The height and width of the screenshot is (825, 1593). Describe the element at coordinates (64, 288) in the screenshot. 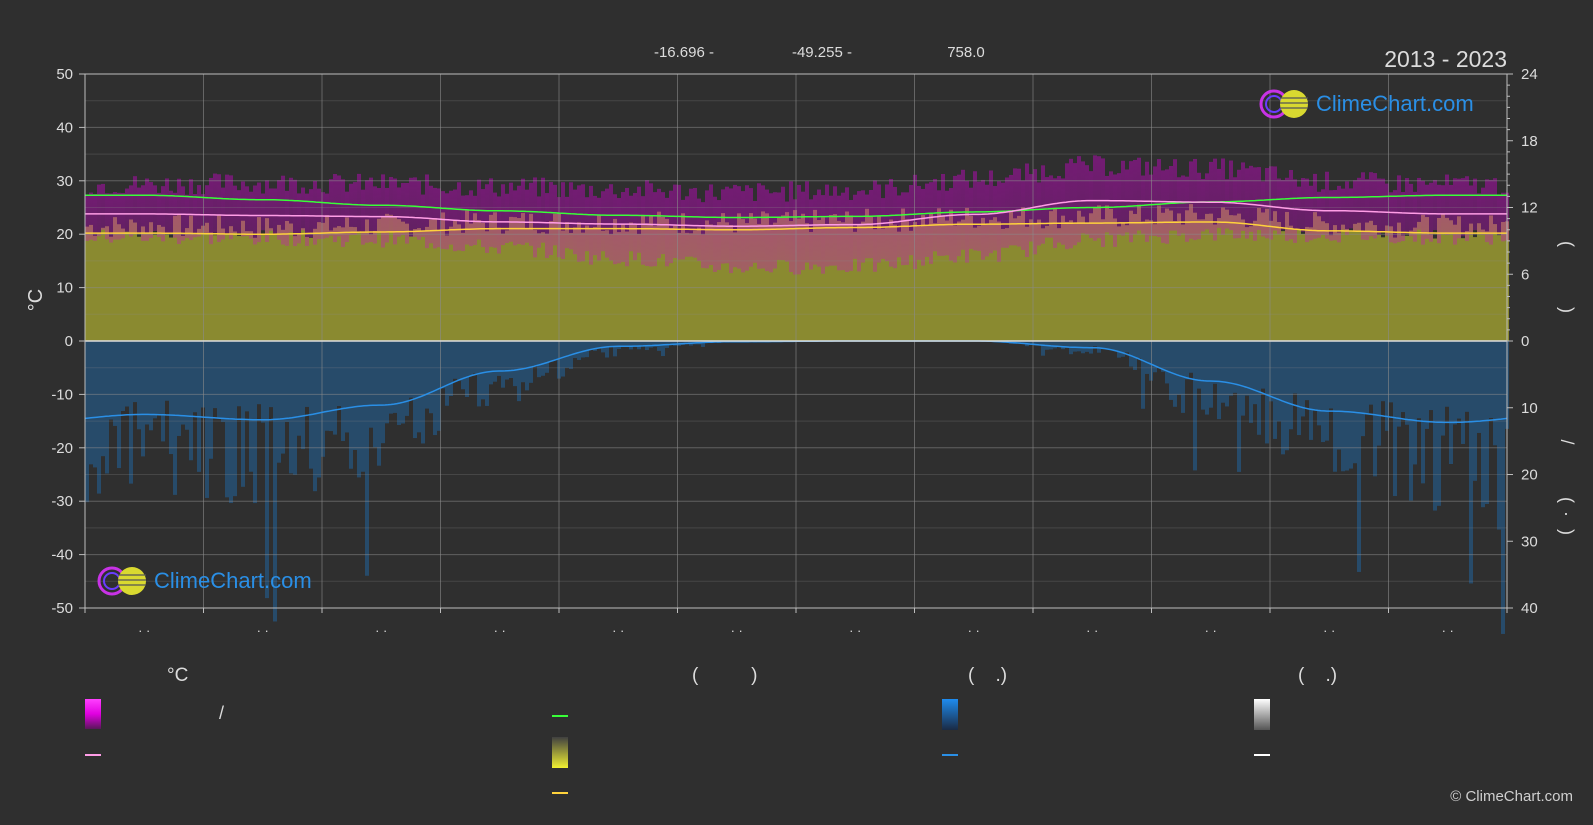

I see `left-tick-label: 10` at that location.